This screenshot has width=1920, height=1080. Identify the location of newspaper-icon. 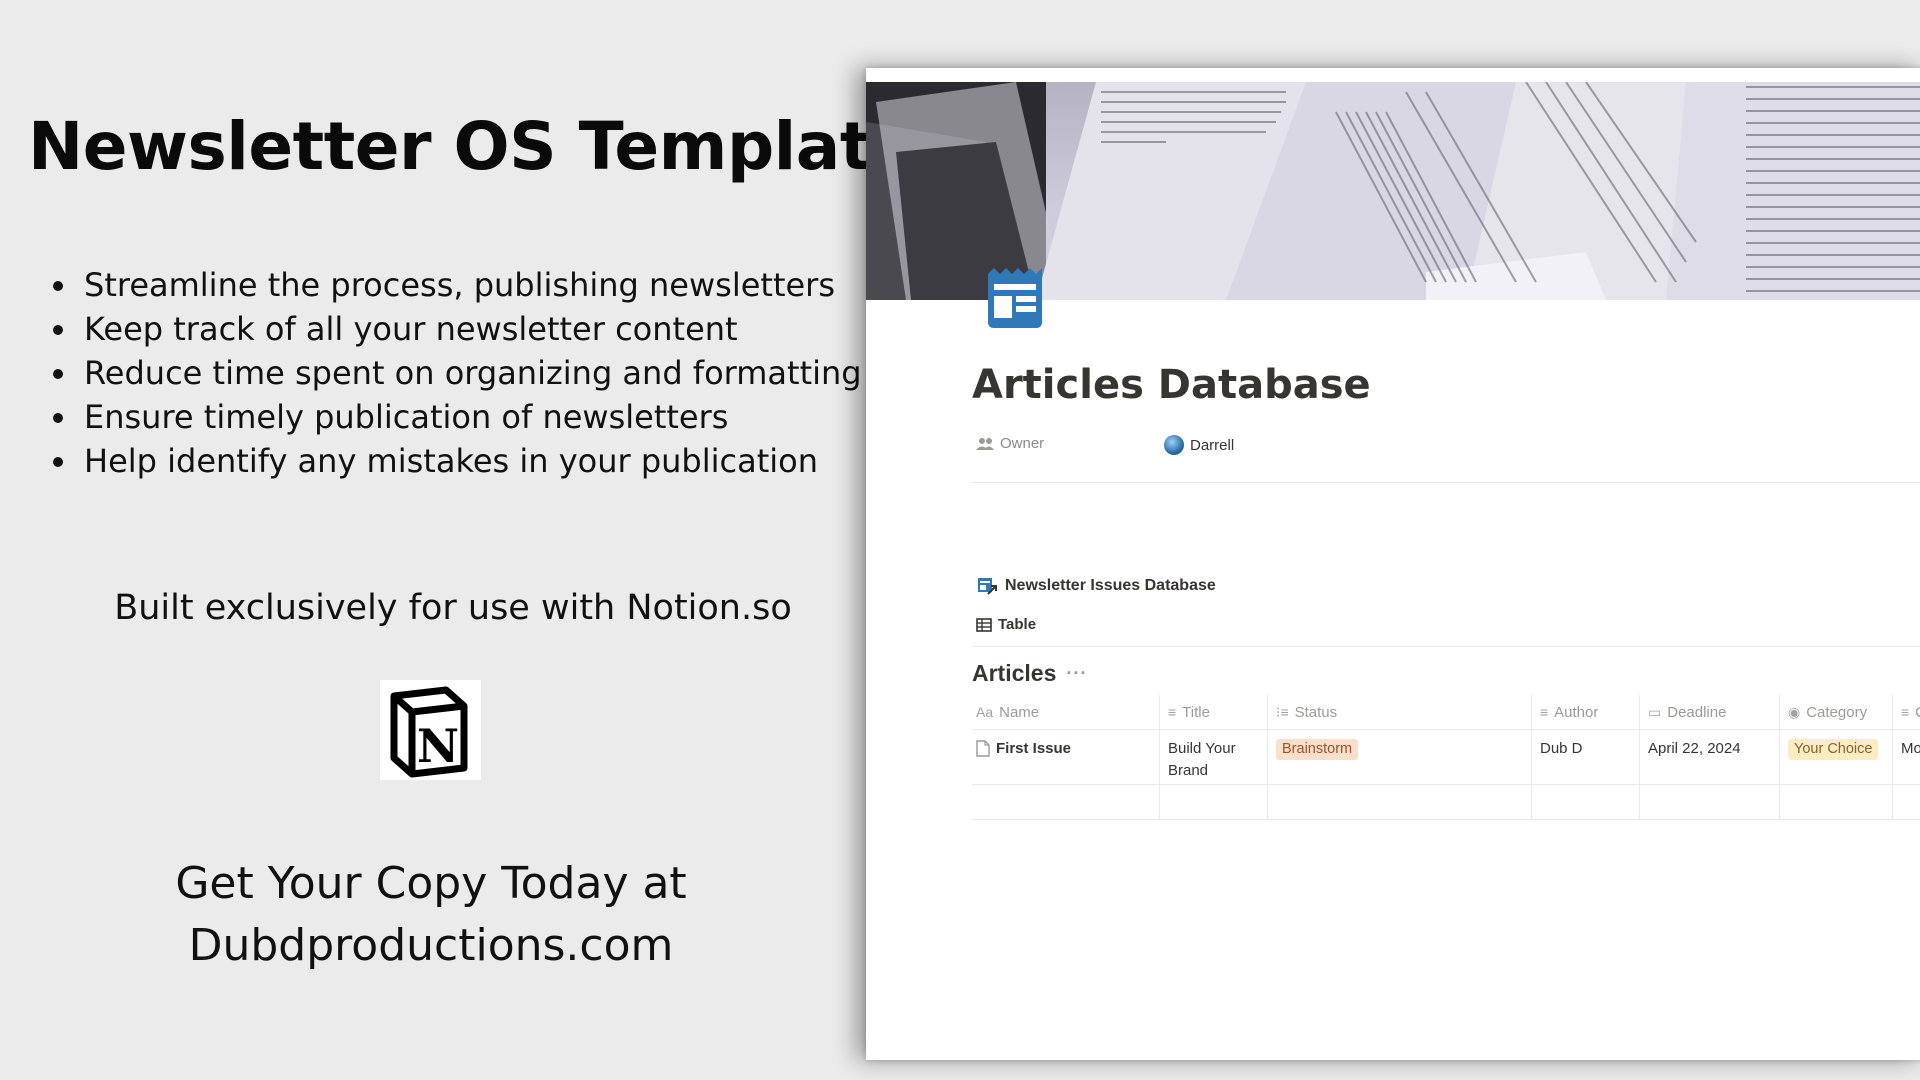
(1015, 298).